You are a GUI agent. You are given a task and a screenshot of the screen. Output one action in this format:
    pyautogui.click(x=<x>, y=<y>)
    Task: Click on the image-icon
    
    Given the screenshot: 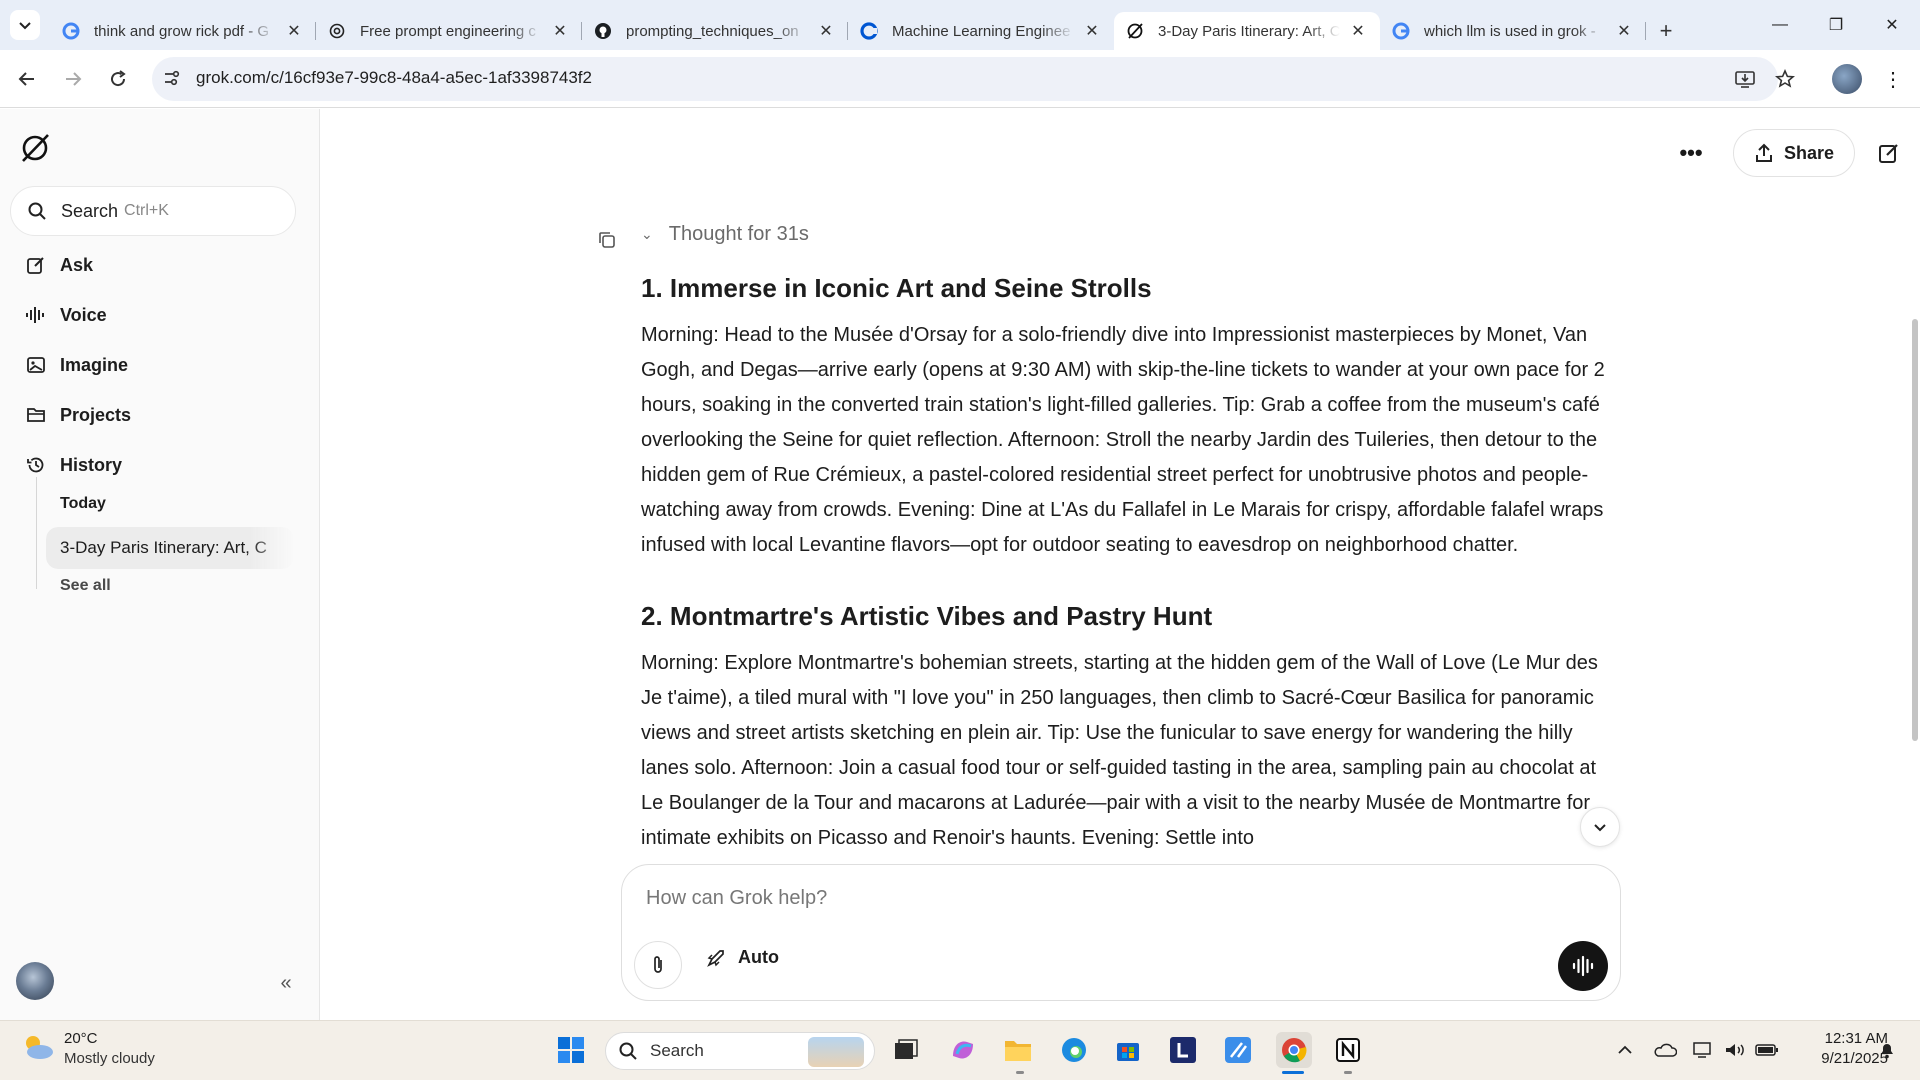 What is the action you would take?
    pyautogui.click(x=36, y=365)
    